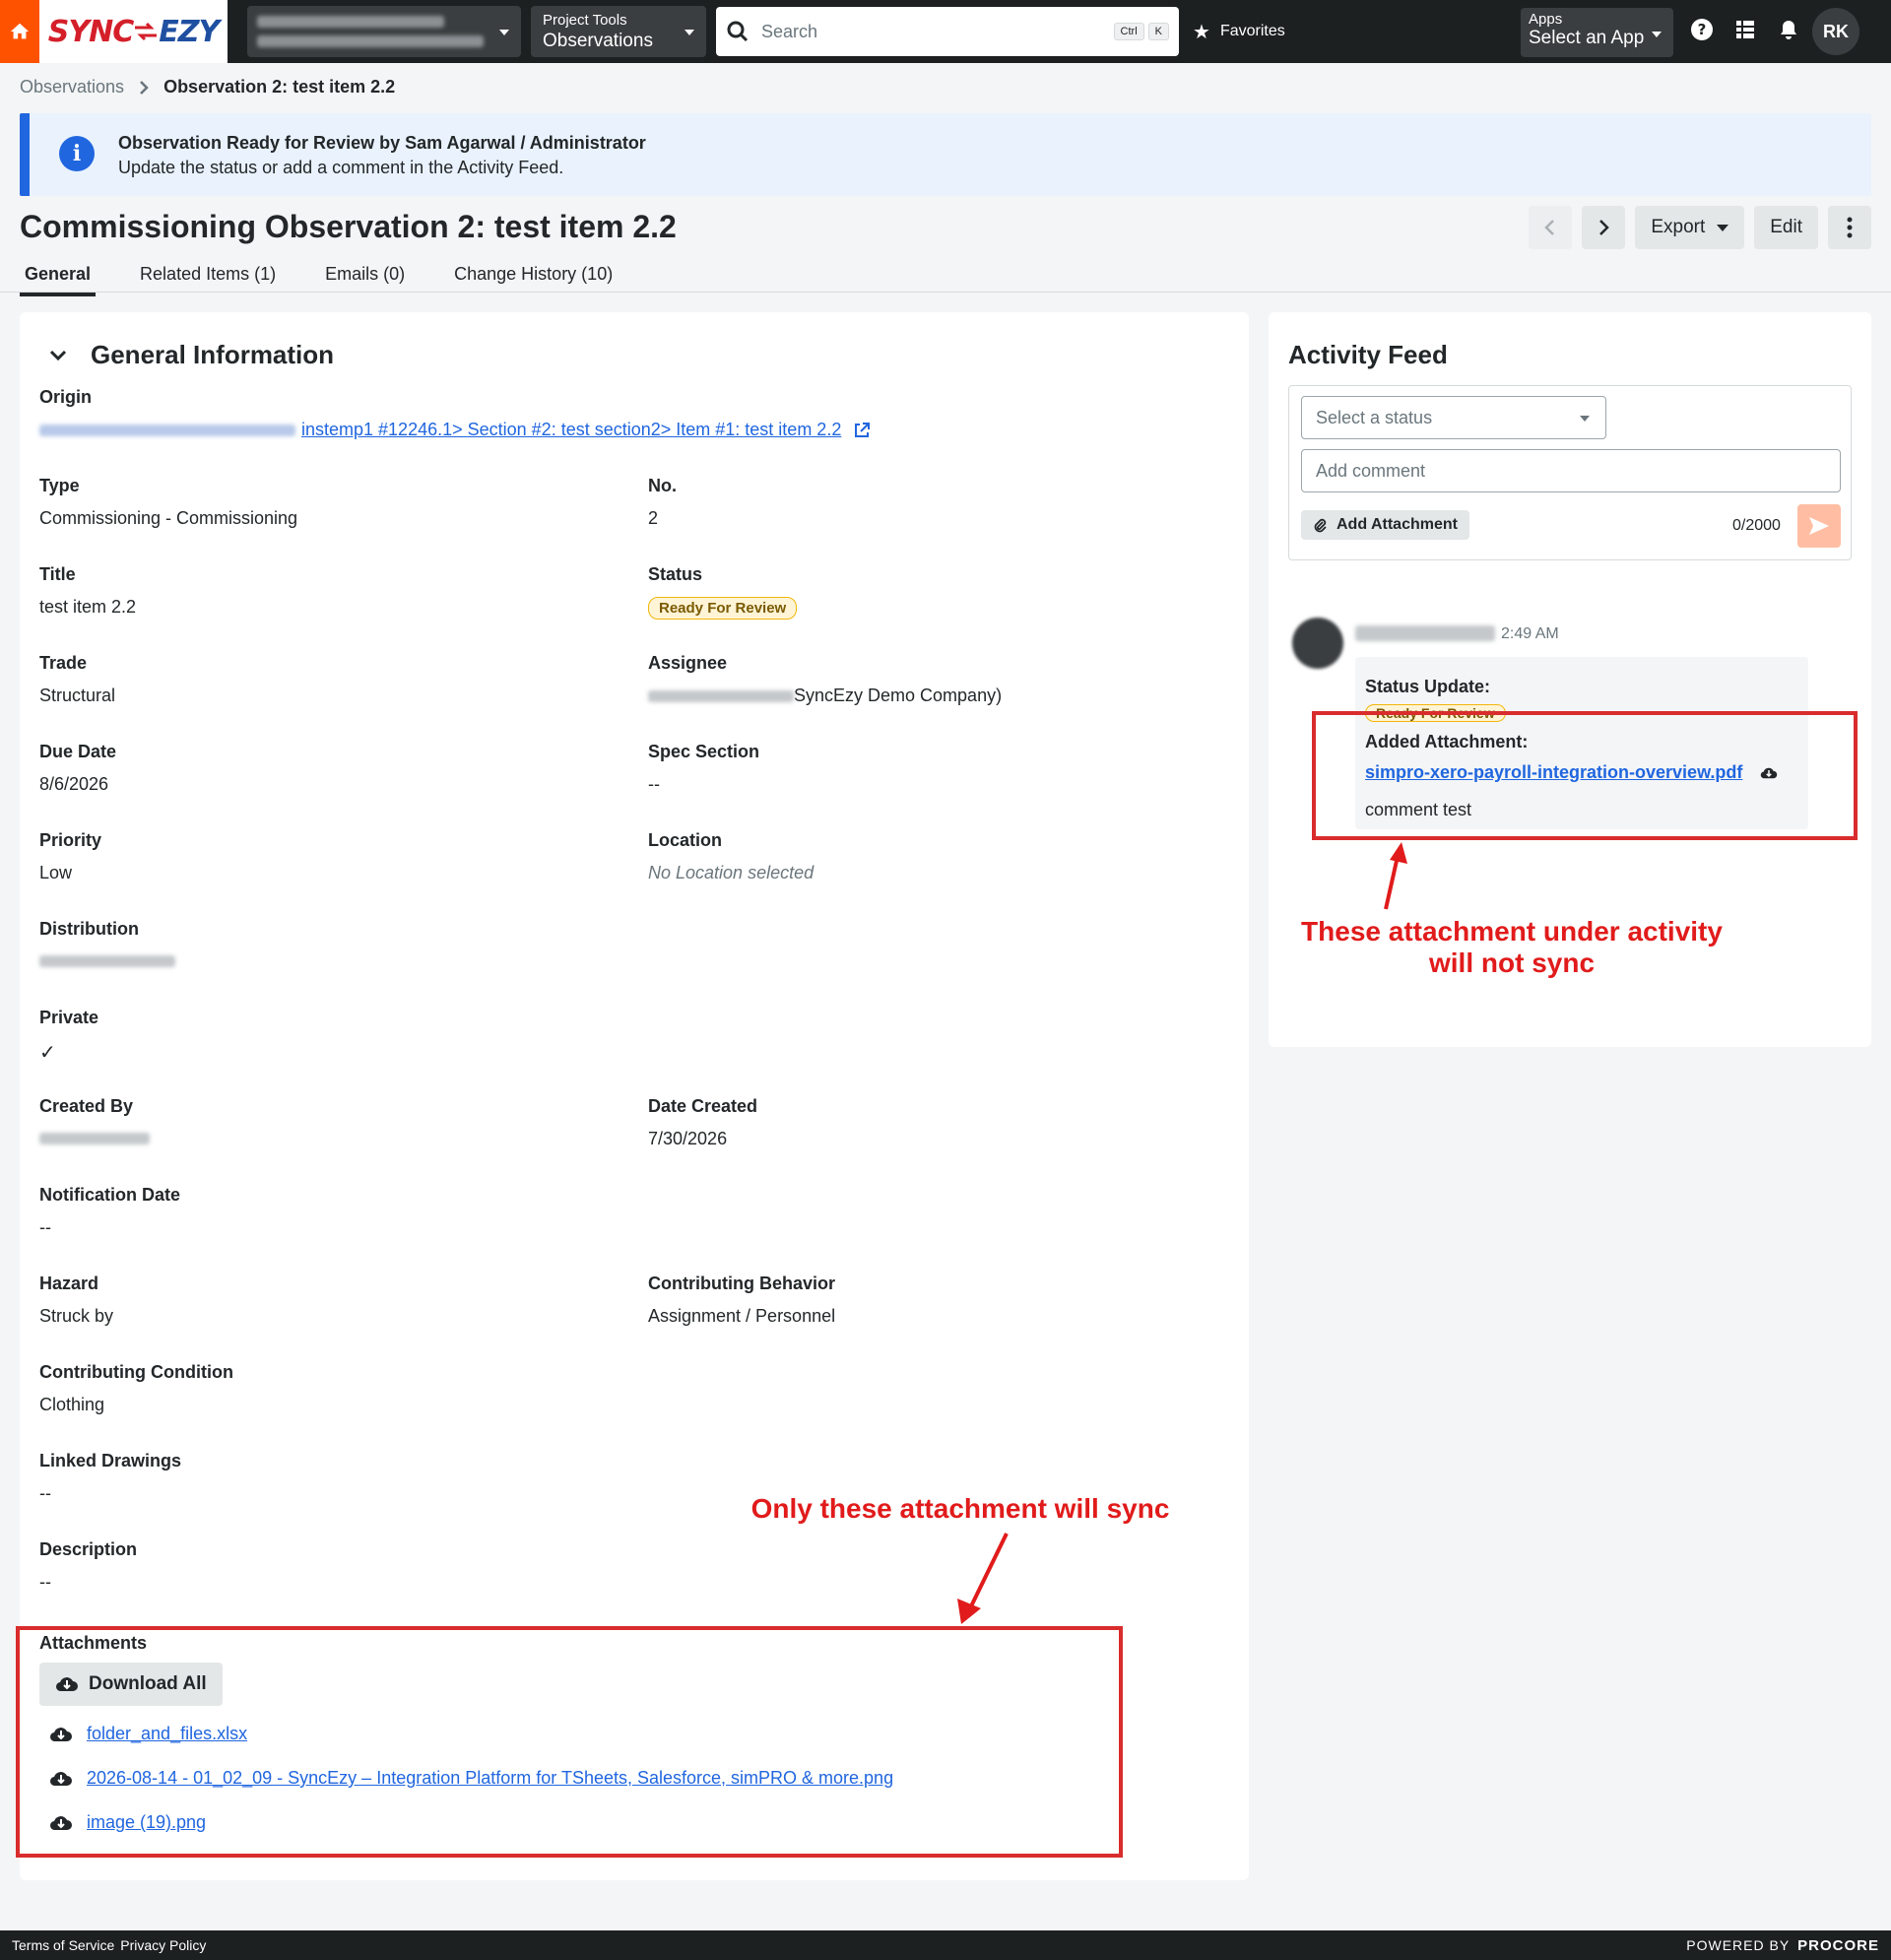 Image resolution: width=1891 pixels, height=1960 pixels. Describe the element at coordinates (1397, 525) in the screenshot. I see `add-attachment-label: Add Attachment` at that location.